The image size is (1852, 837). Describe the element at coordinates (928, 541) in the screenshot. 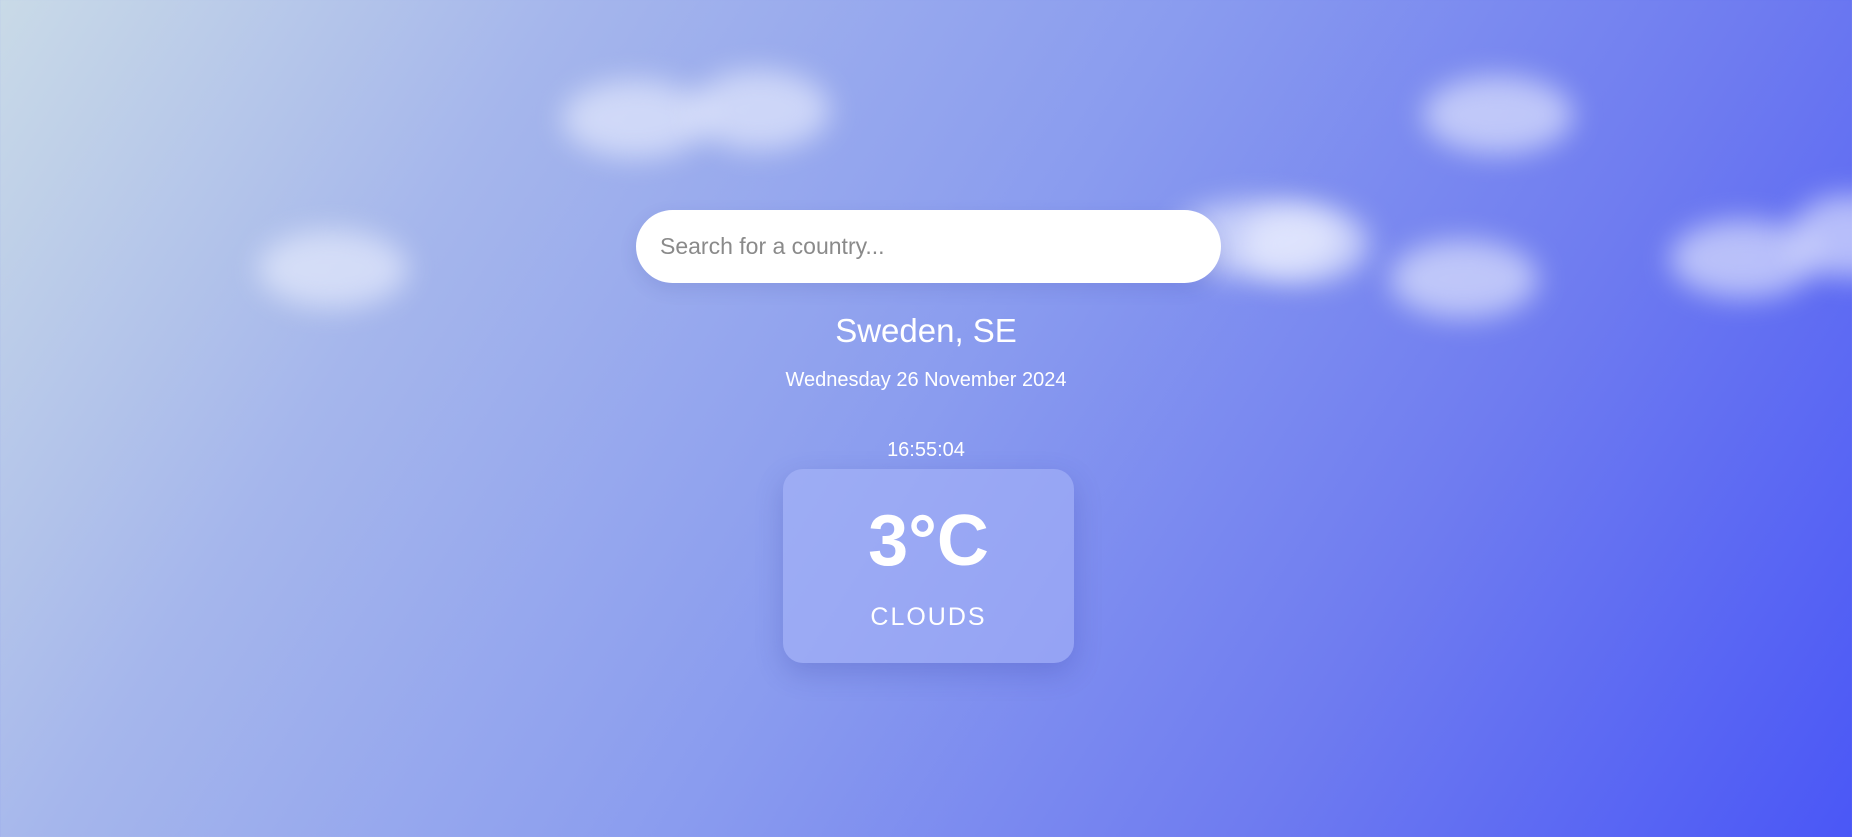

I see `temperature-value: 3°C` at that location.